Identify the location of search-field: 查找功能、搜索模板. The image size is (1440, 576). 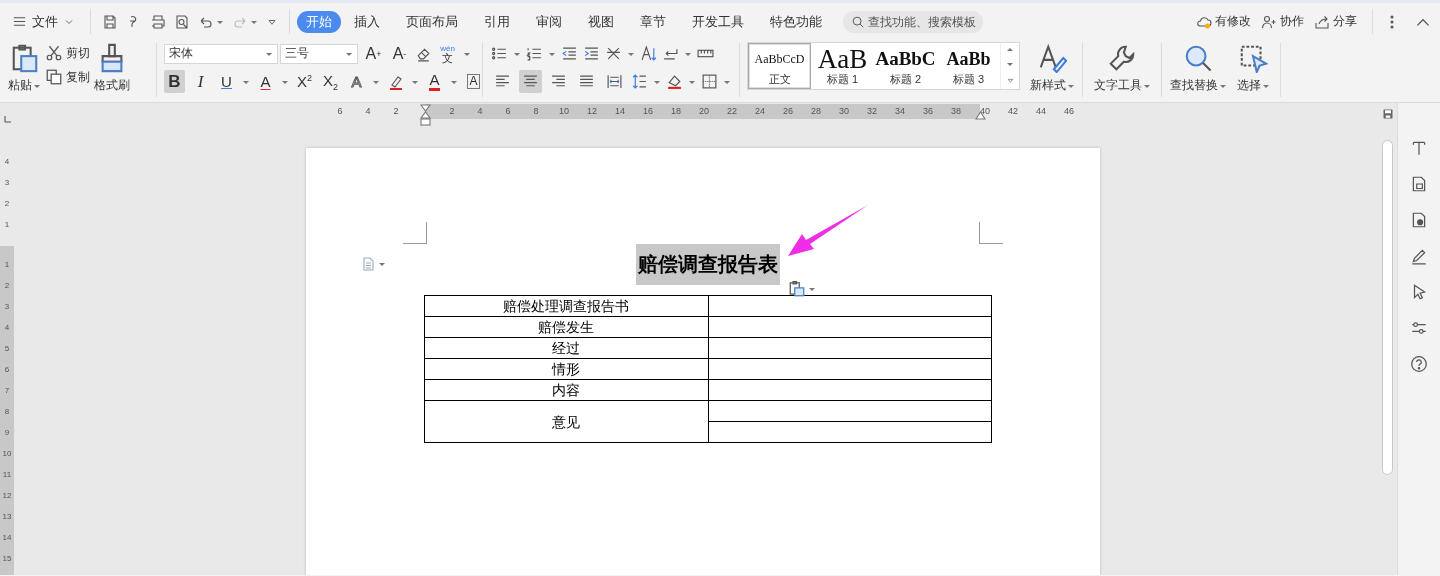
(913, 21).